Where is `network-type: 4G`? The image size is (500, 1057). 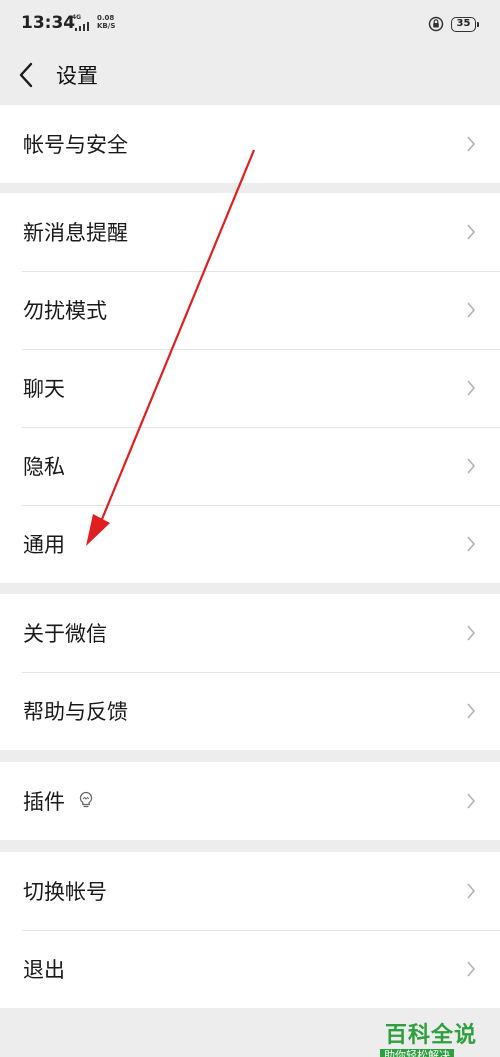 network-type: 4G is located at coordinates (77, 17).